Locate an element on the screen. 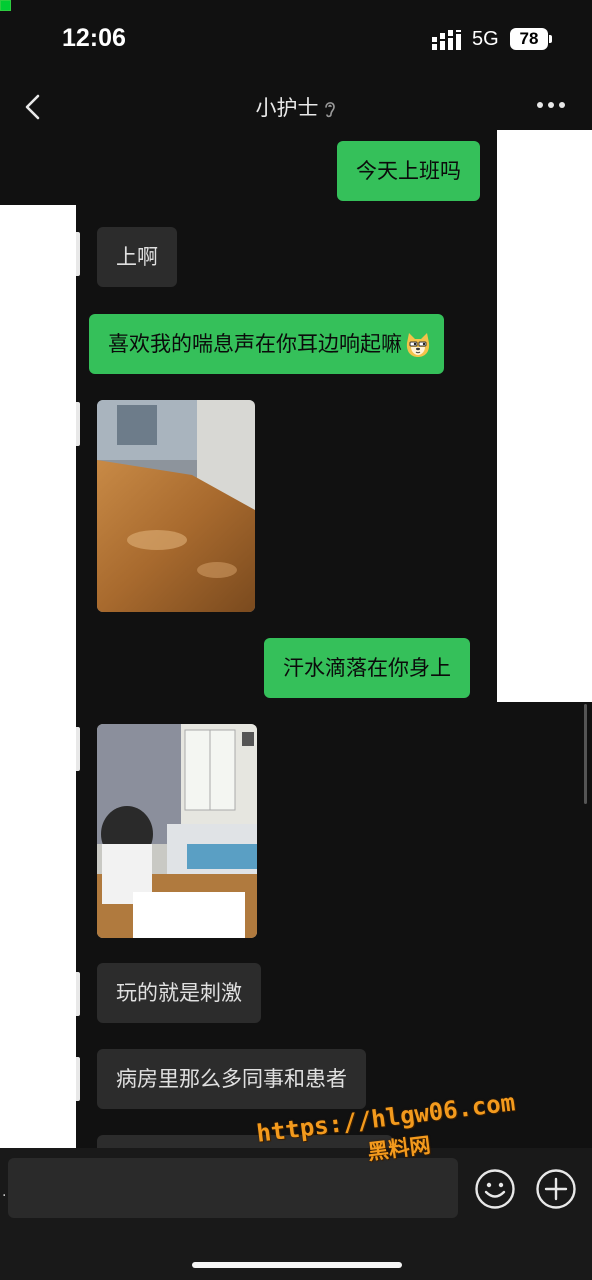  chat-title-wrapper: 小护士 is located at coordinates (296, 107).